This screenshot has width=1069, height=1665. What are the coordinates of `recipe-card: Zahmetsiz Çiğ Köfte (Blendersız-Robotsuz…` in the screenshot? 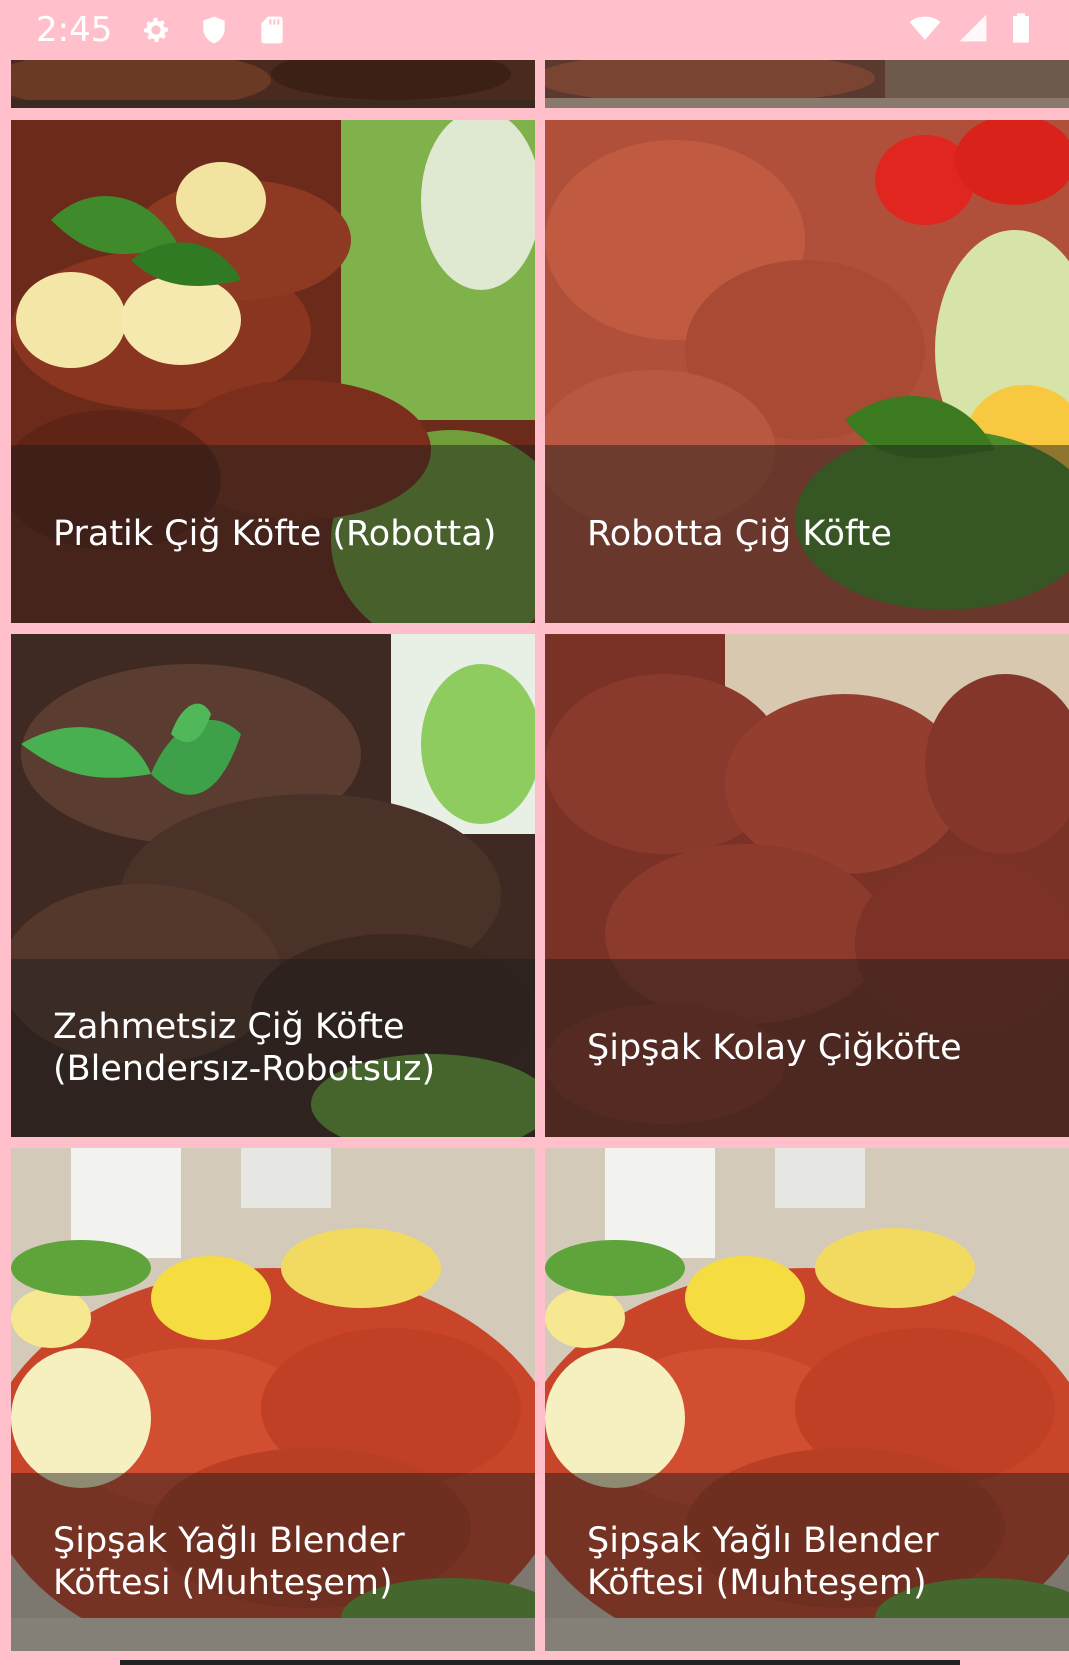 It's located at (273, 885).